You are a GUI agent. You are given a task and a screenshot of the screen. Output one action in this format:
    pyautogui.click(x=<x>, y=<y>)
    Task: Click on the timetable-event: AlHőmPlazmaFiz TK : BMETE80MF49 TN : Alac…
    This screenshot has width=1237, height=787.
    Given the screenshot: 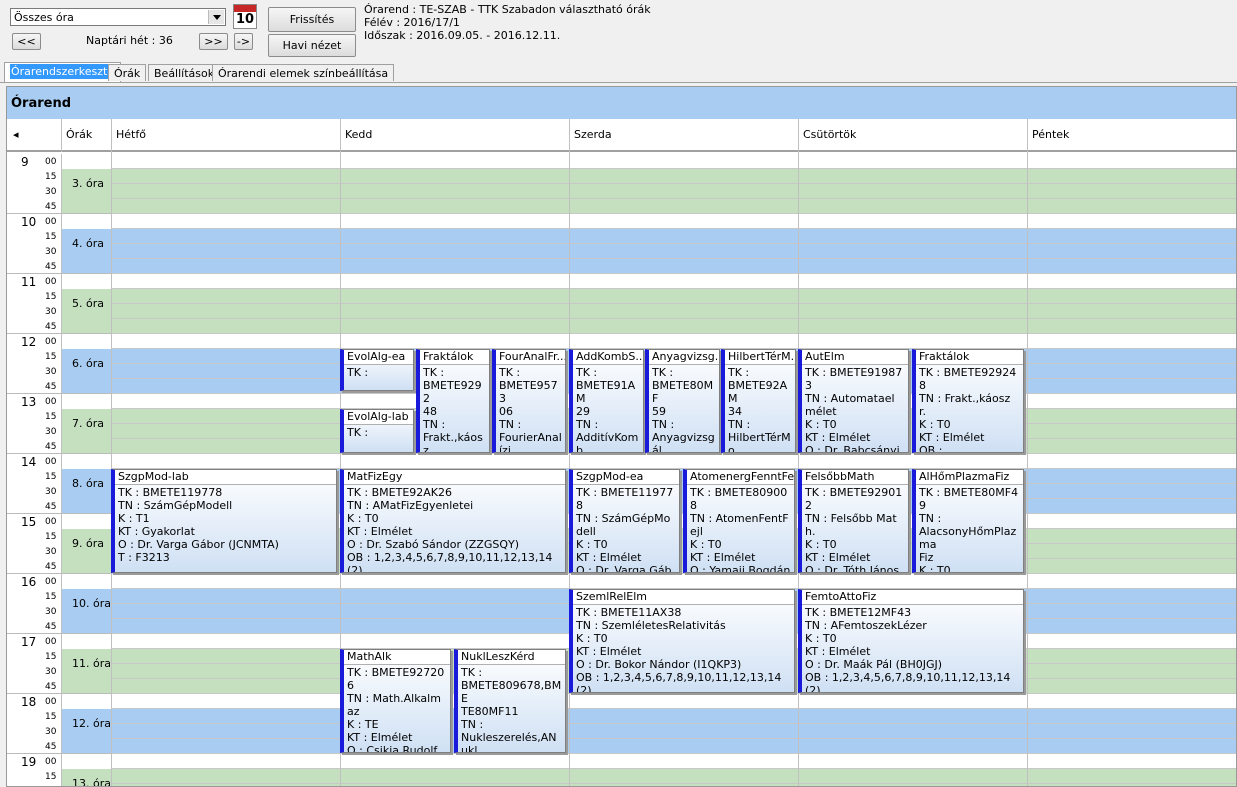 What is the action you would take?
    pyautogui.click(x=968, y=521)
    